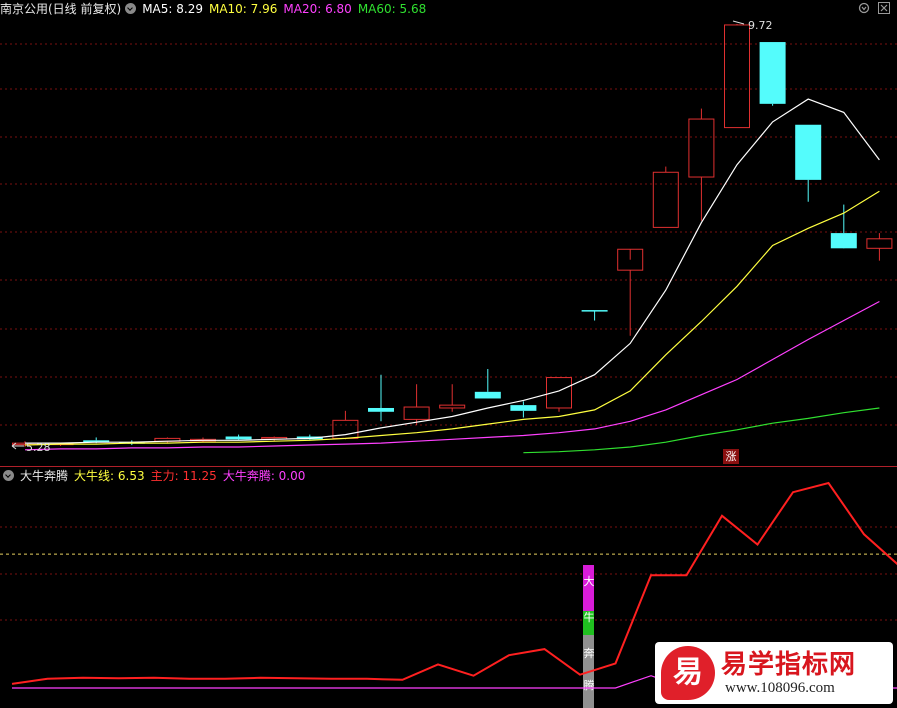 The height and width of the screenshot is (708, 897). I want to click on low-price-label: 5.28, so click(38, 447).